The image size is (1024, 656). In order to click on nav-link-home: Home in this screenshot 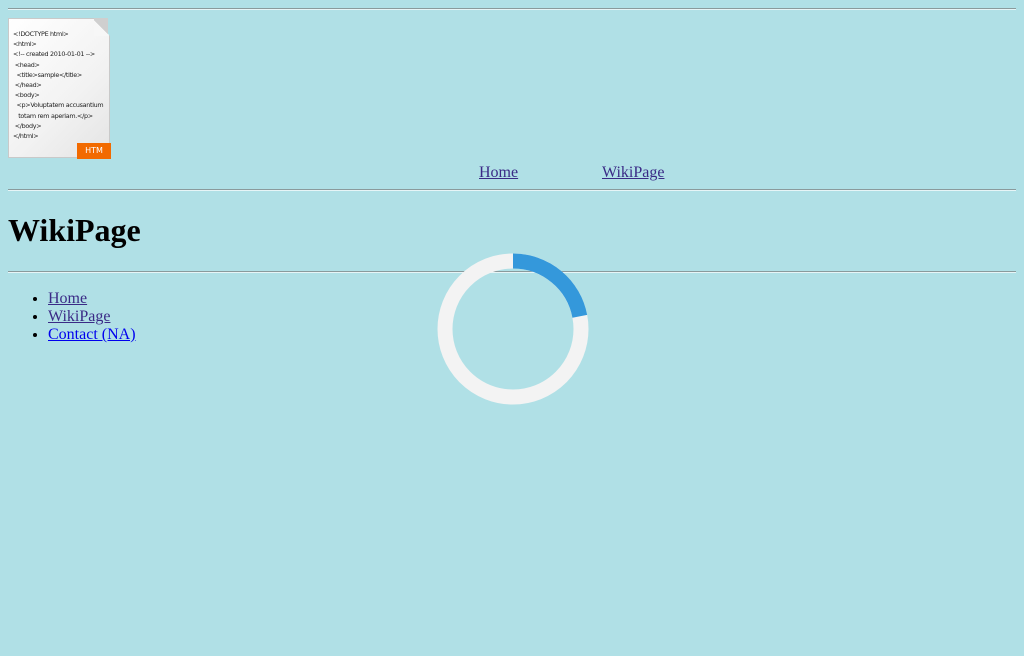, I will do `click(498, 173)`.